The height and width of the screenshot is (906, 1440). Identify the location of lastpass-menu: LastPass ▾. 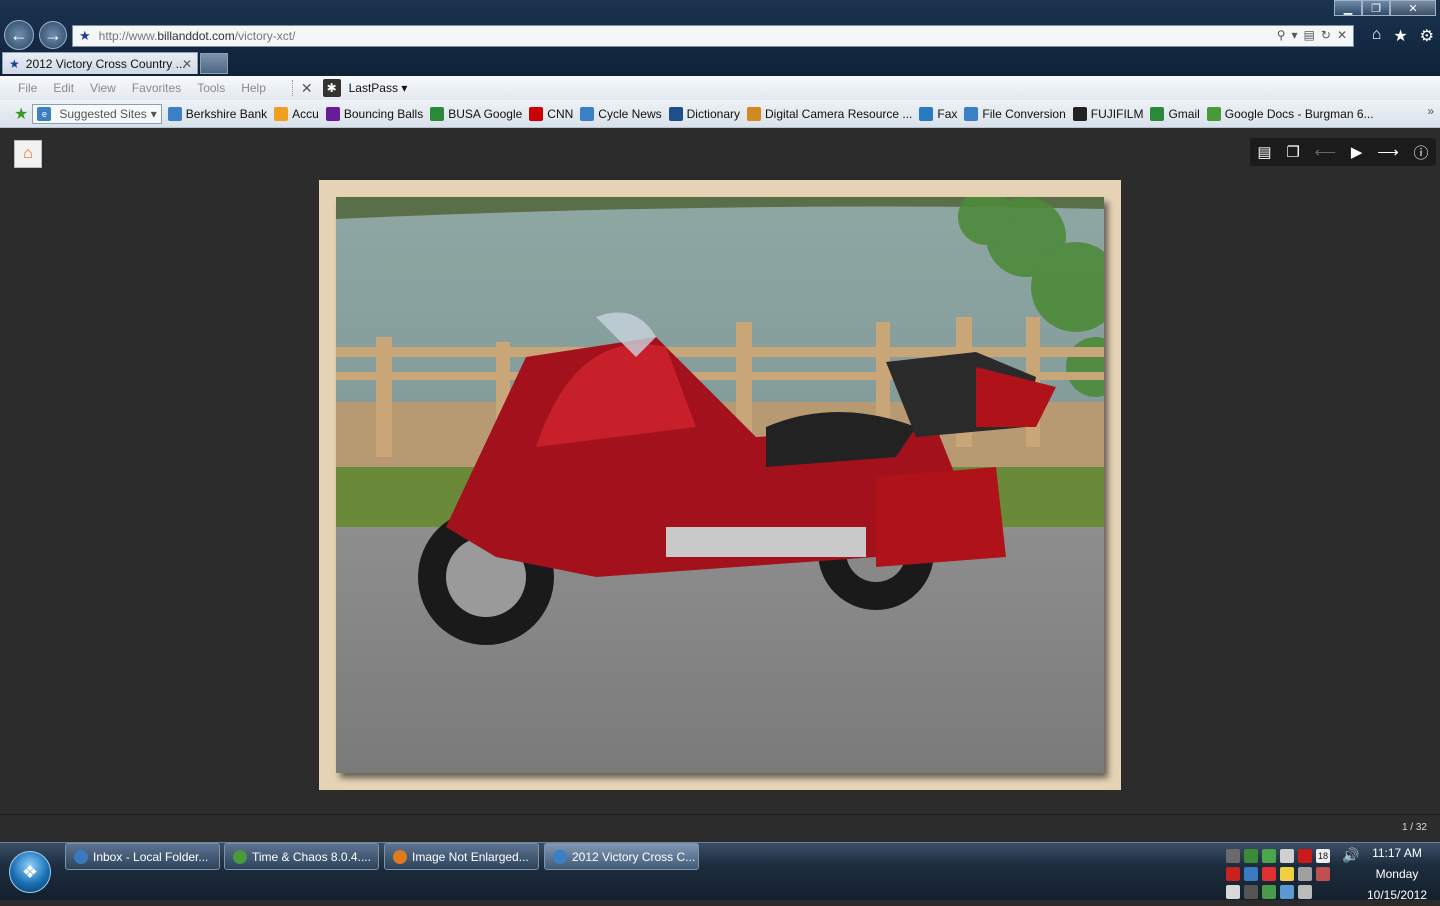
(378, 88).